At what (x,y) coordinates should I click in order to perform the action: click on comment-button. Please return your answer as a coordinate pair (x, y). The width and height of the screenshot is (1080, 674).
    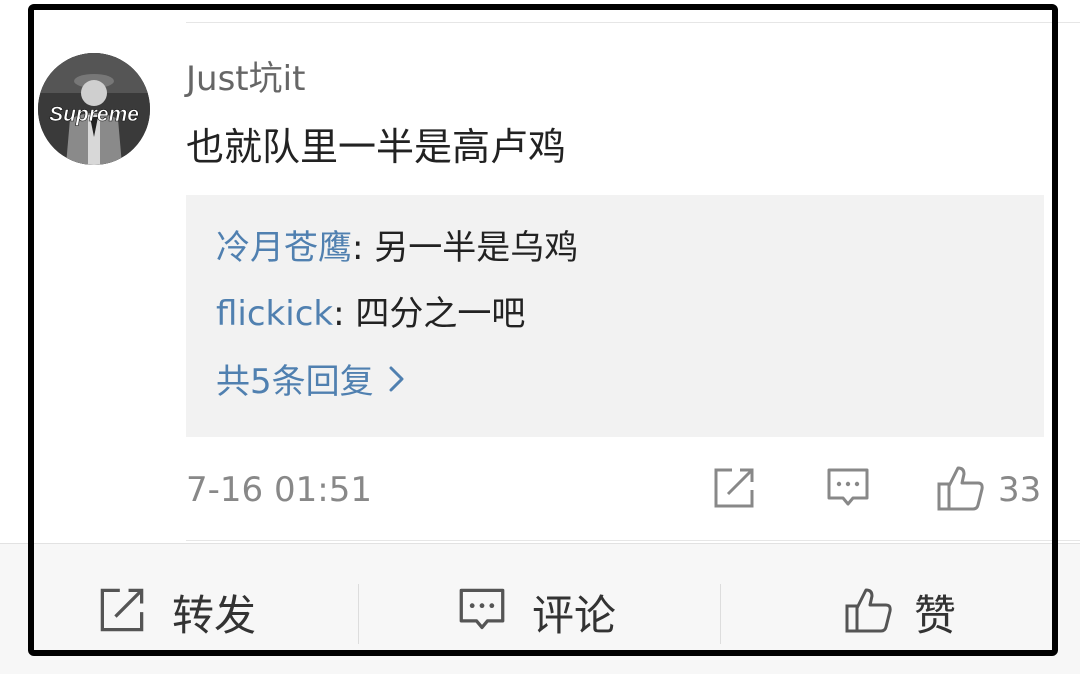
    Looking at the image, I should click on (848, 490).